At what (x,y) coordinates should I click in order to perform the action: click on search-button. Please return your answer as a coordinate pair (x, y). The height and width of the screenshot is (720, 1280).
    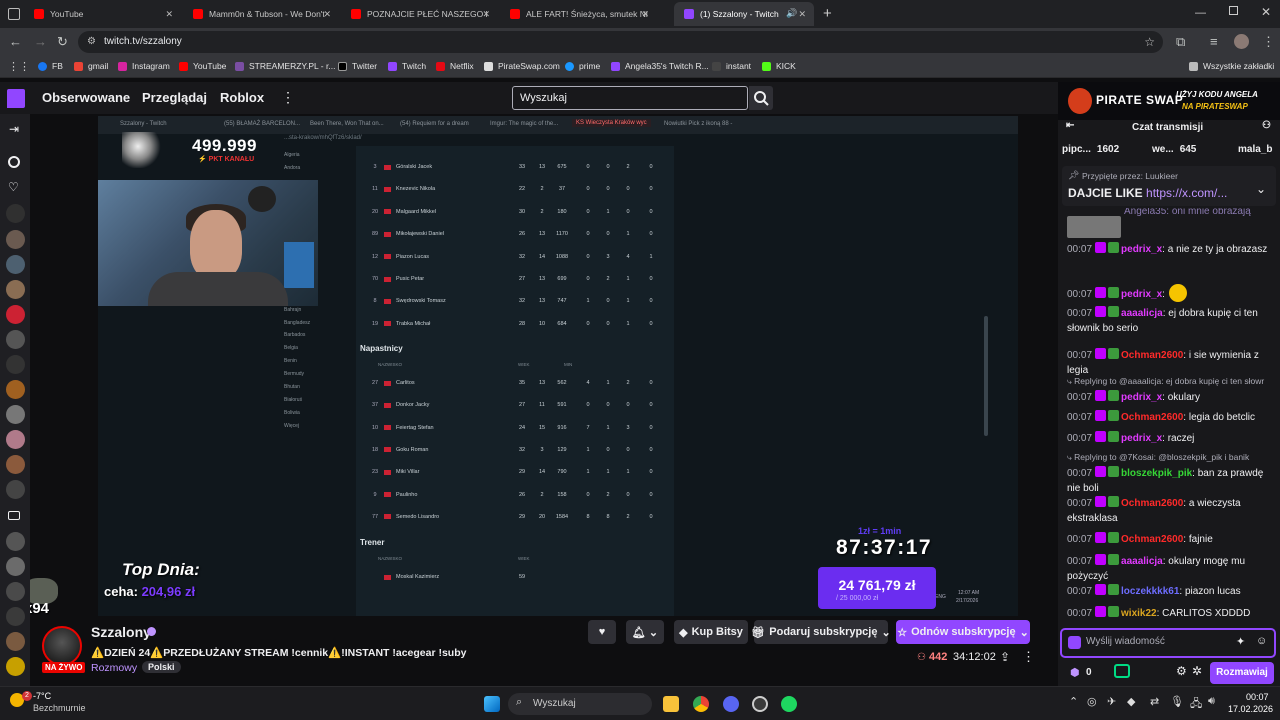
    Looking at the image, I should click on (761, 98).